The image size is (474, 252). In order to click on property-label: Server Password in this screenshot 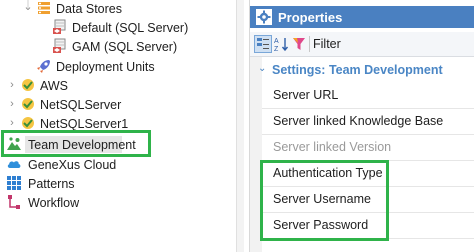, I will do `click(321, 225)`.